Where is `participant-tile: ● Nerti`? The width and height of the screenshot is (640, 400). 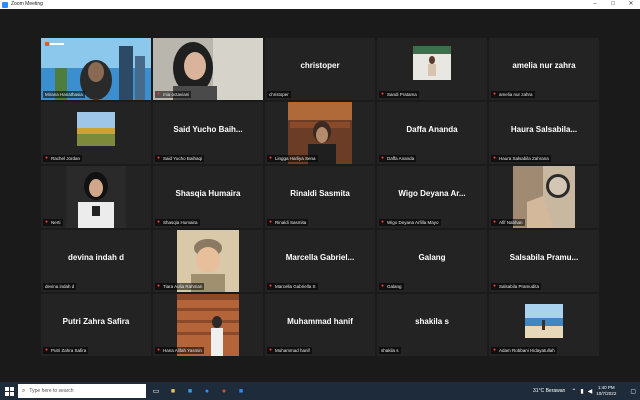
participant-tile: ● Nerti is located at coordinates (96, 197).